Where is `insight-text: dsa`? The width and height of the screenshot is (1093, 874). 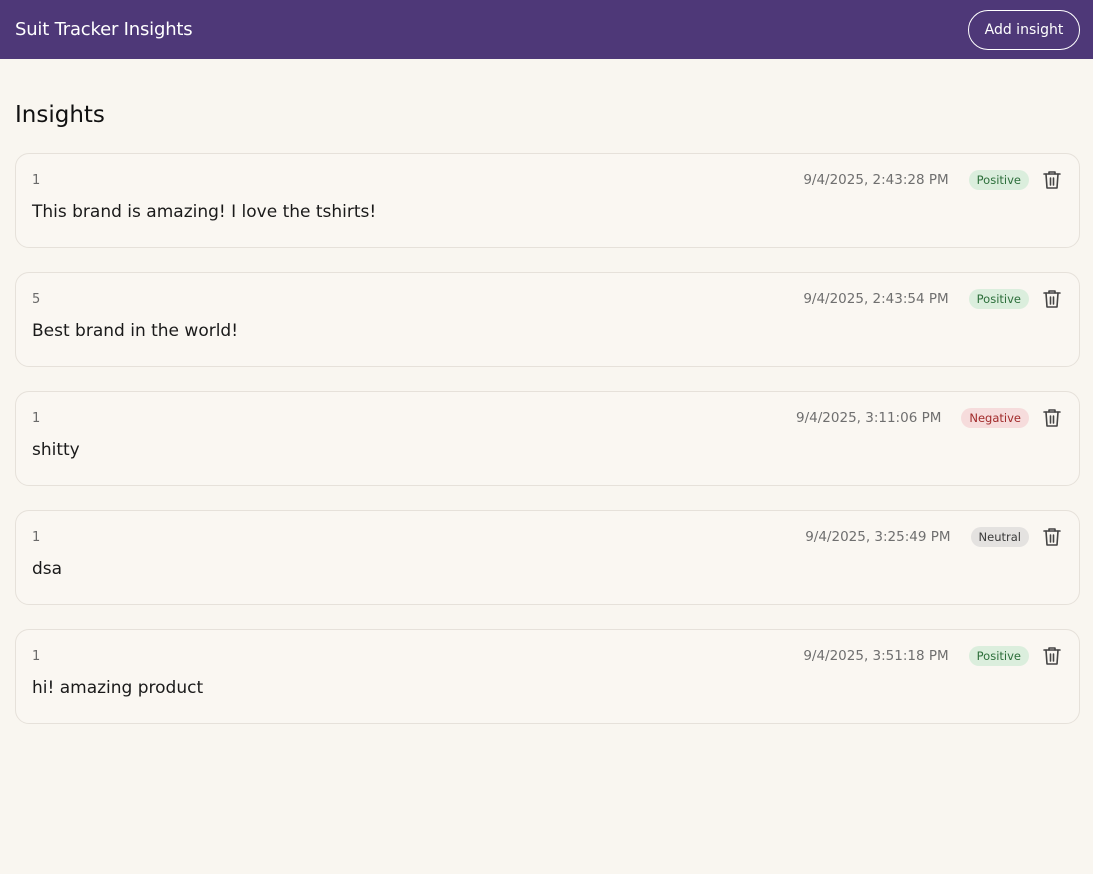
insight-text: dsa is located at coordinates (47, 569).